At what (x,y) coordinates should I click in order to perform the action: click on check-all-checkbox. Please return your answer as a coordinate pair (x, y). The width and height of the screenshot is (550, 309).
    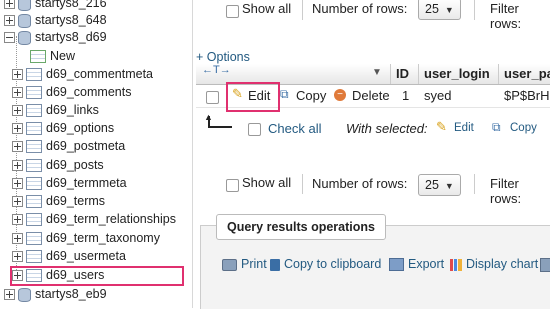
    Looking at the image, I should click on (254, 129).